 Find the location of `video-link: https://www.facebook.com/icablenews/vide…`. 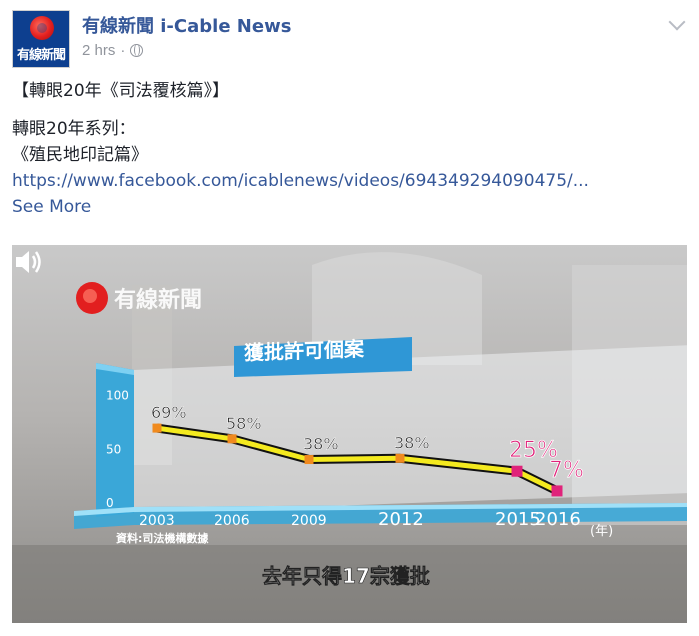

video-link: https://www.facebook.com/icablenews/vide… is located at coordinates (300, 181).